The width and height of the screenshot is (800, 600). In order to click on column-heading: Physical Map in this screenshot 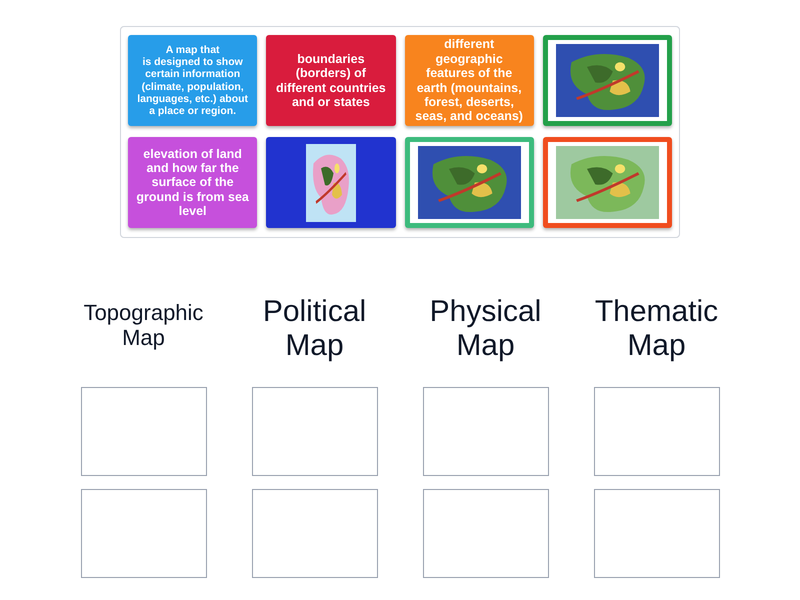, I will do `click(485, 329)`.